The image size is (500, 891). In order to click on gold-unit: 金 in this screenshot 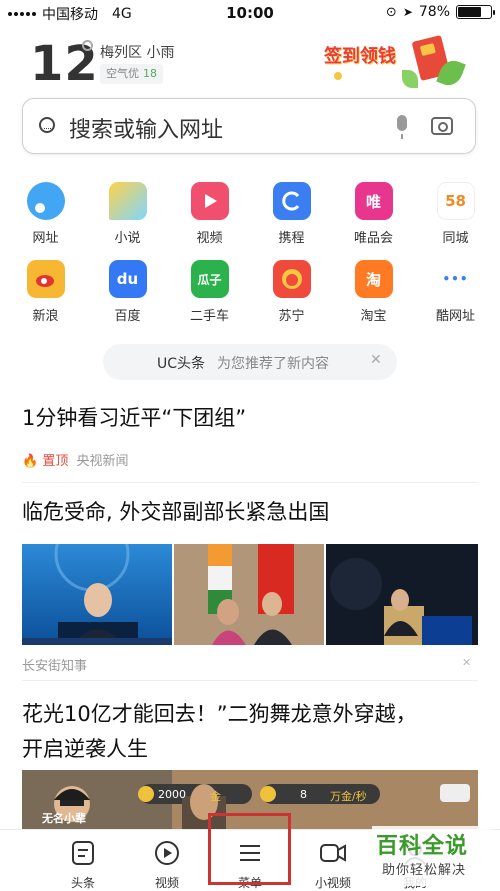, I will do `click(215, 796)`.